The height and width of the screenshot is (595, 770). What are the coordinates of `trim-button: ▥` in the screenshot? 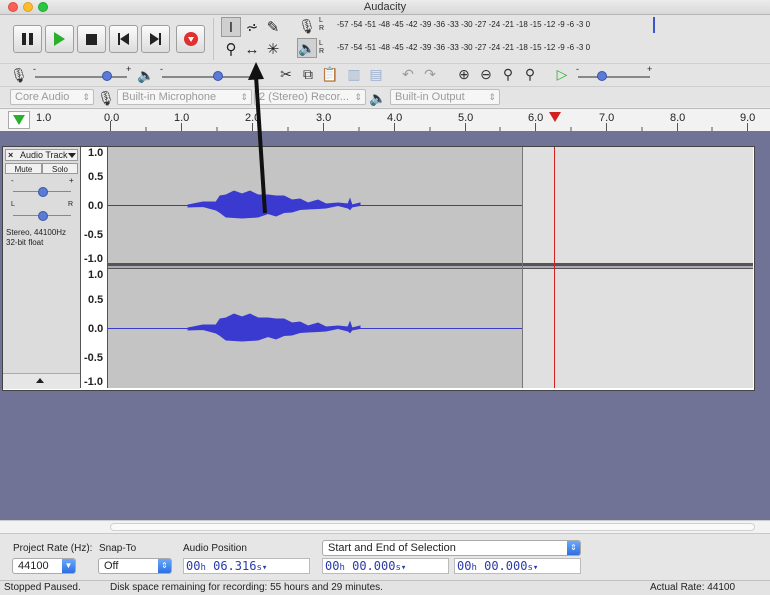 It's located at (354, 74).